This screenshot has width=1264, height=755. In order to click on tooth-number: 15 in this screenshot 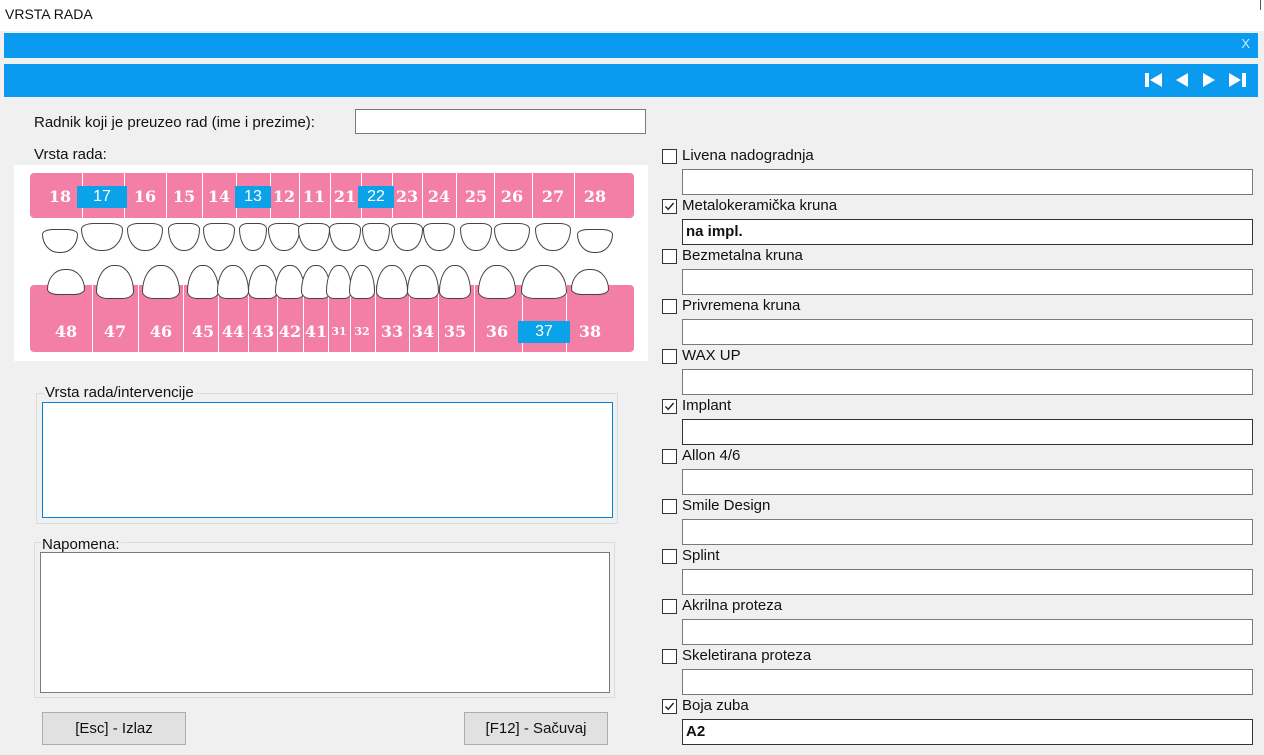, I will do `click(184, 197)`.